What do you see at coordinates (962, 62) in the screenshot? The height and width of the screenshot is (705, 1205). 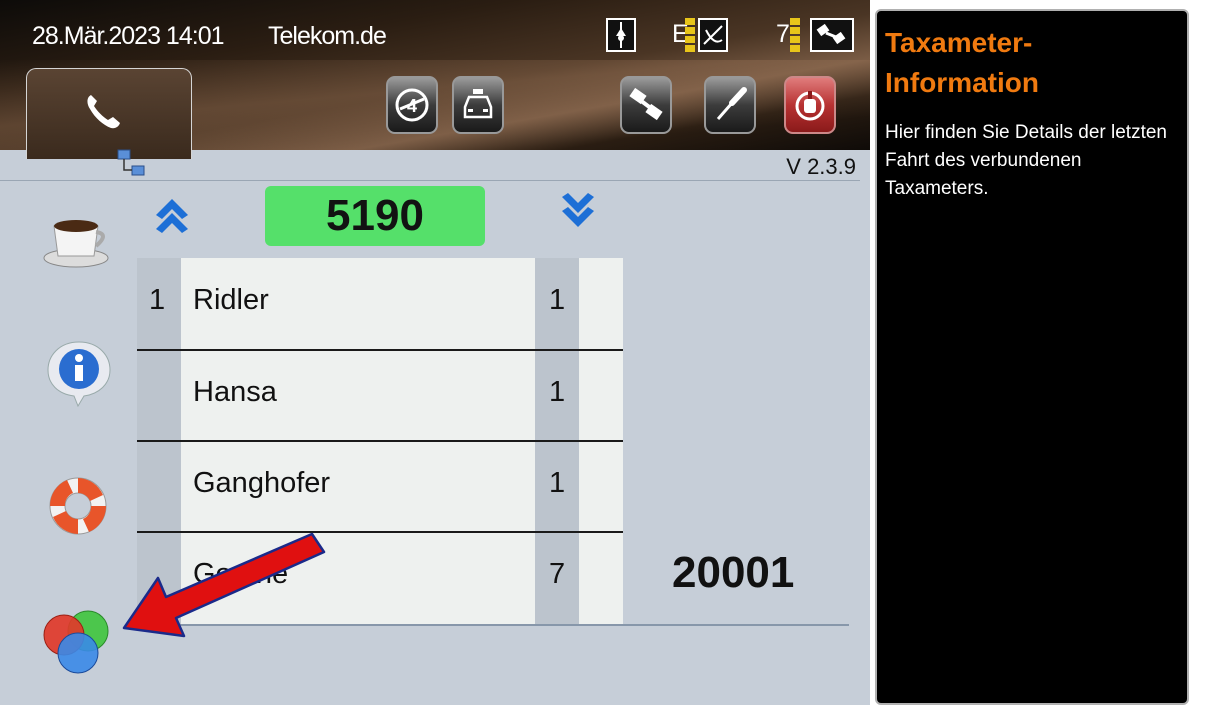 I see `panel-title: Taxameter-Information` at bounding box center [962, 62].